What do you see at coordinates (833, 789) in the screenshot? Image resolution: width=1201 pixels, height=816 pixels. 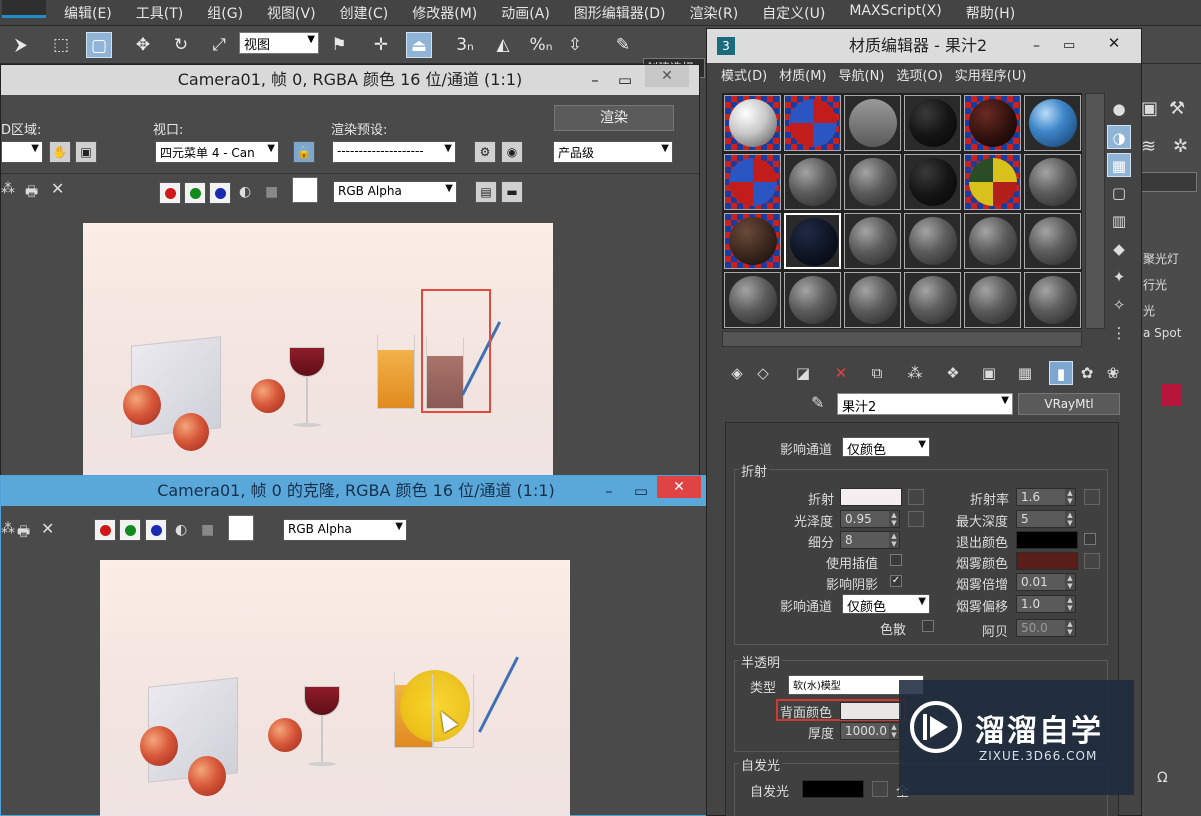 I see `self-illumination-swatch` at bounding box center [833, 789].